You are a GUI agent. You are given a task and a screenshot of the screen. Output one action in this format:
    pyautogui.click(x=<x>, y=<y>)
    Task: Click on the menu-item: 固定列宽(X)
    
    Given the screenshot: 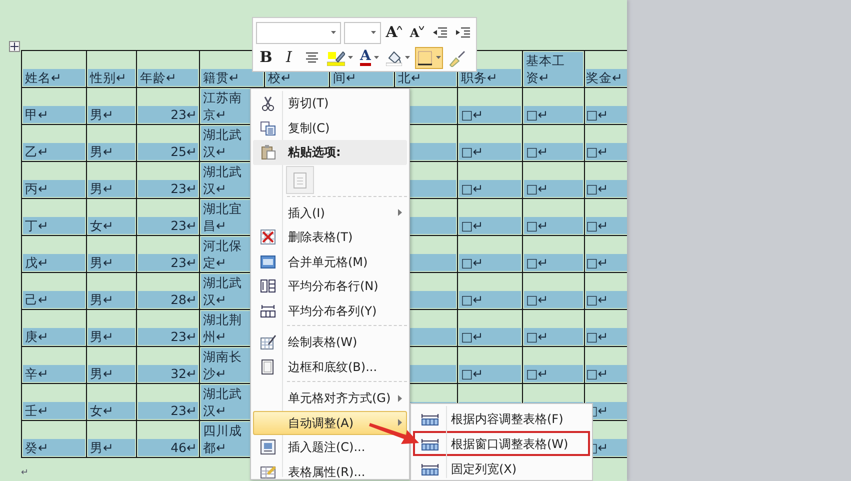 What is the action you would take?
    pyautogui.click(x=501, y=468)
    